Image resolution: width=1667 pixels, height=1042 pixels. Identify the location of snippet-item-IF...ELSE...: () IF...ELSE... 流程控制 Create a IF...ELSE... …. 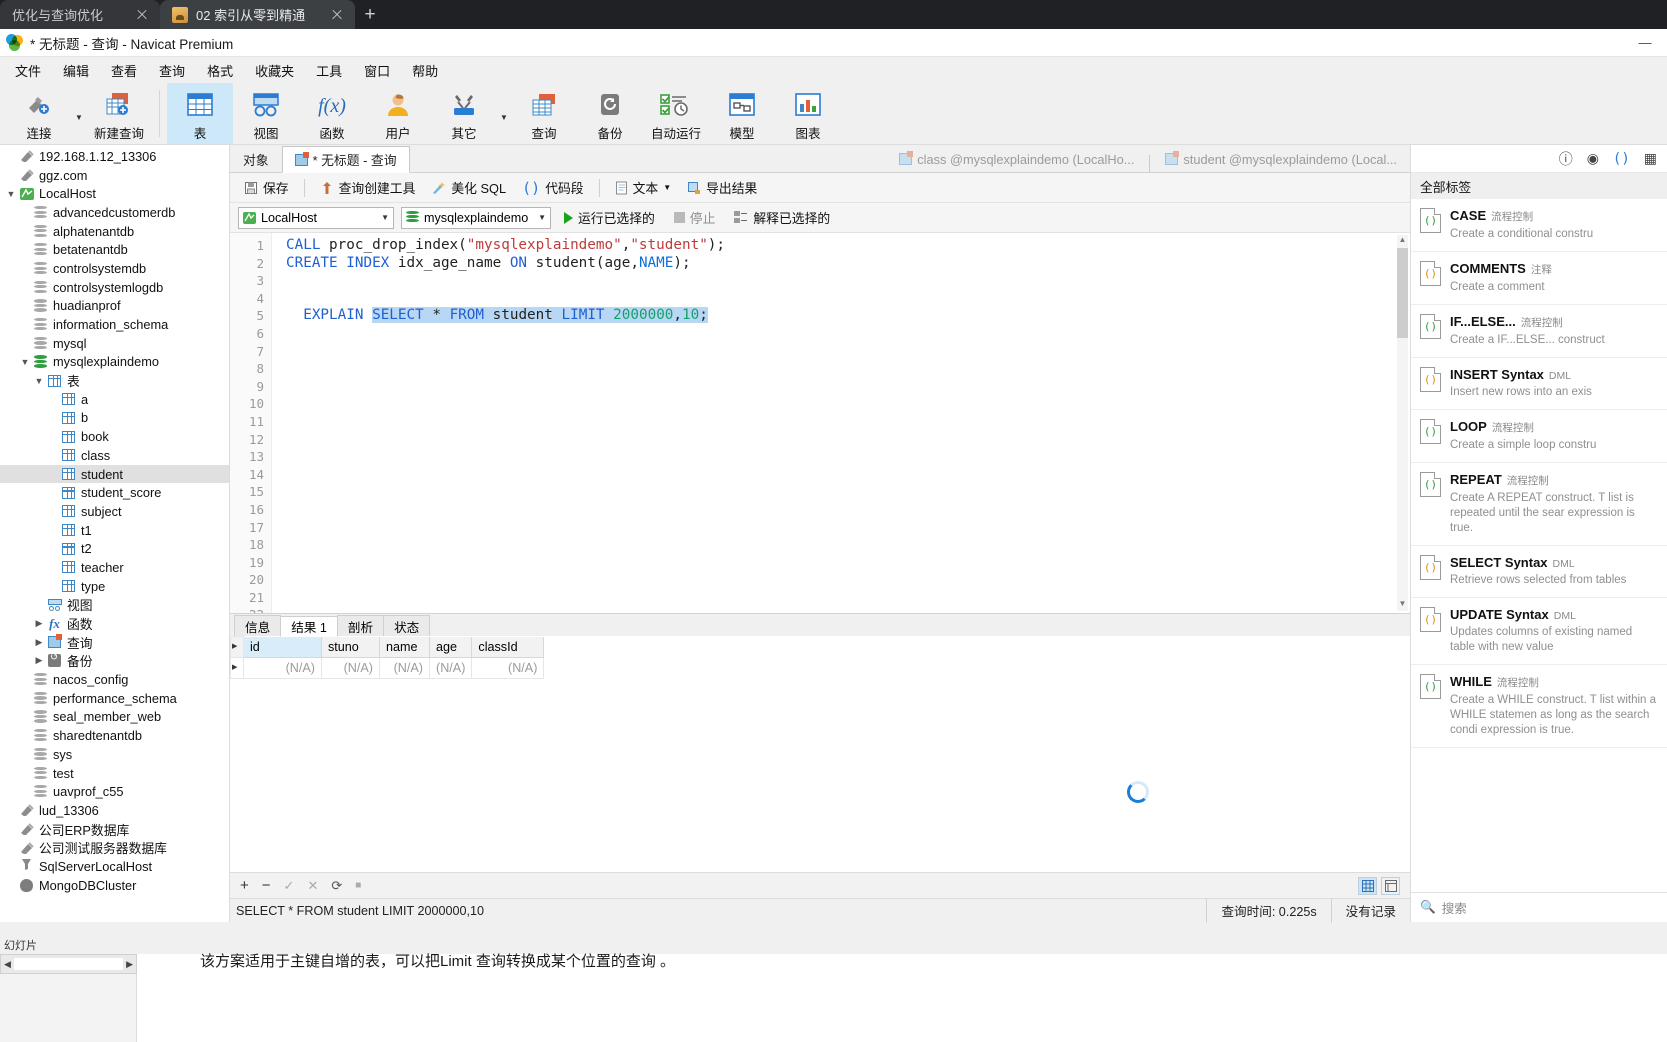
(1539, 331).